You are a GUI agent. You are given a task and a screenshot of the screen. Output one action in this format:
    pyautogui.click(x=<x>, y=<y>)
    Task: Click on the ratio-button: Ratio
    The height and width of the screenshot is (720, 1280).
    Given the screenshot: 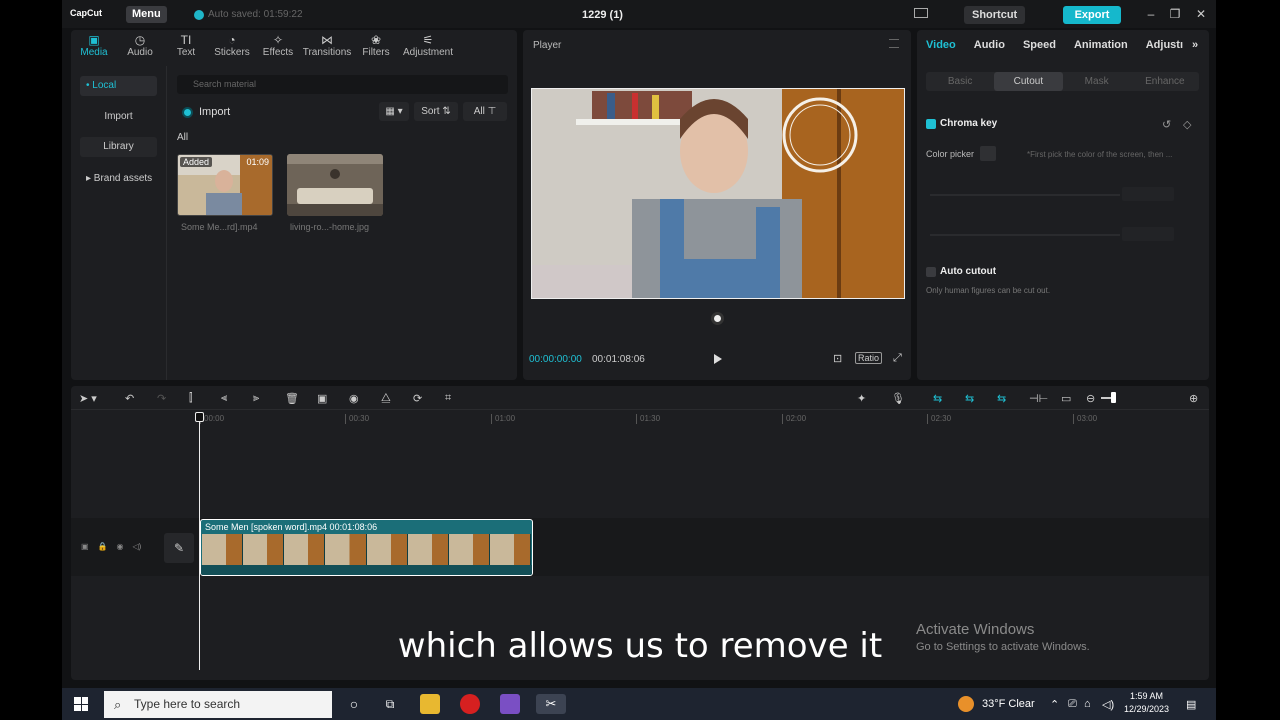 What is the action you would take?
    pyautogui.click(x=869, y=358)
    